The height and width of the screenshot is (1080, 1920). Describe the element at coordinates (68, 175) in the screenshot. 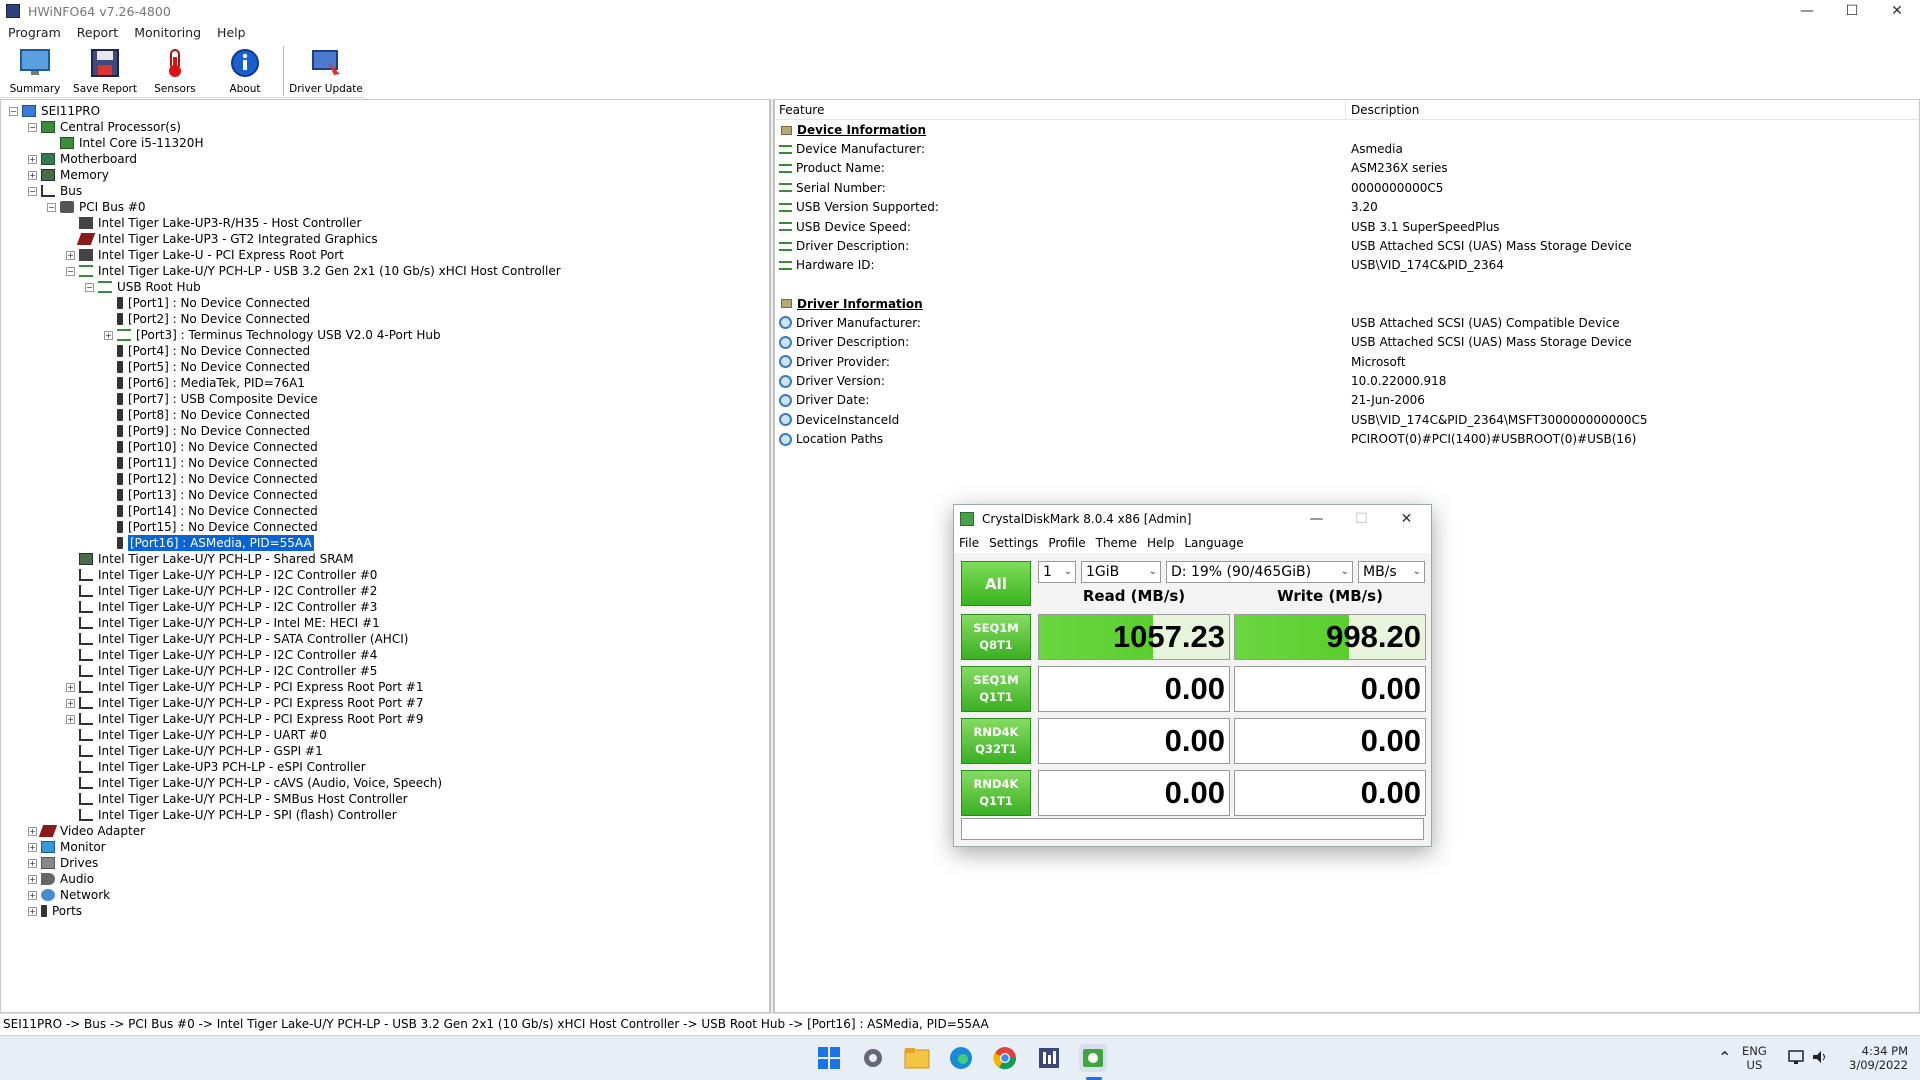

I see `tree-item-memory: + Memory` at that location.